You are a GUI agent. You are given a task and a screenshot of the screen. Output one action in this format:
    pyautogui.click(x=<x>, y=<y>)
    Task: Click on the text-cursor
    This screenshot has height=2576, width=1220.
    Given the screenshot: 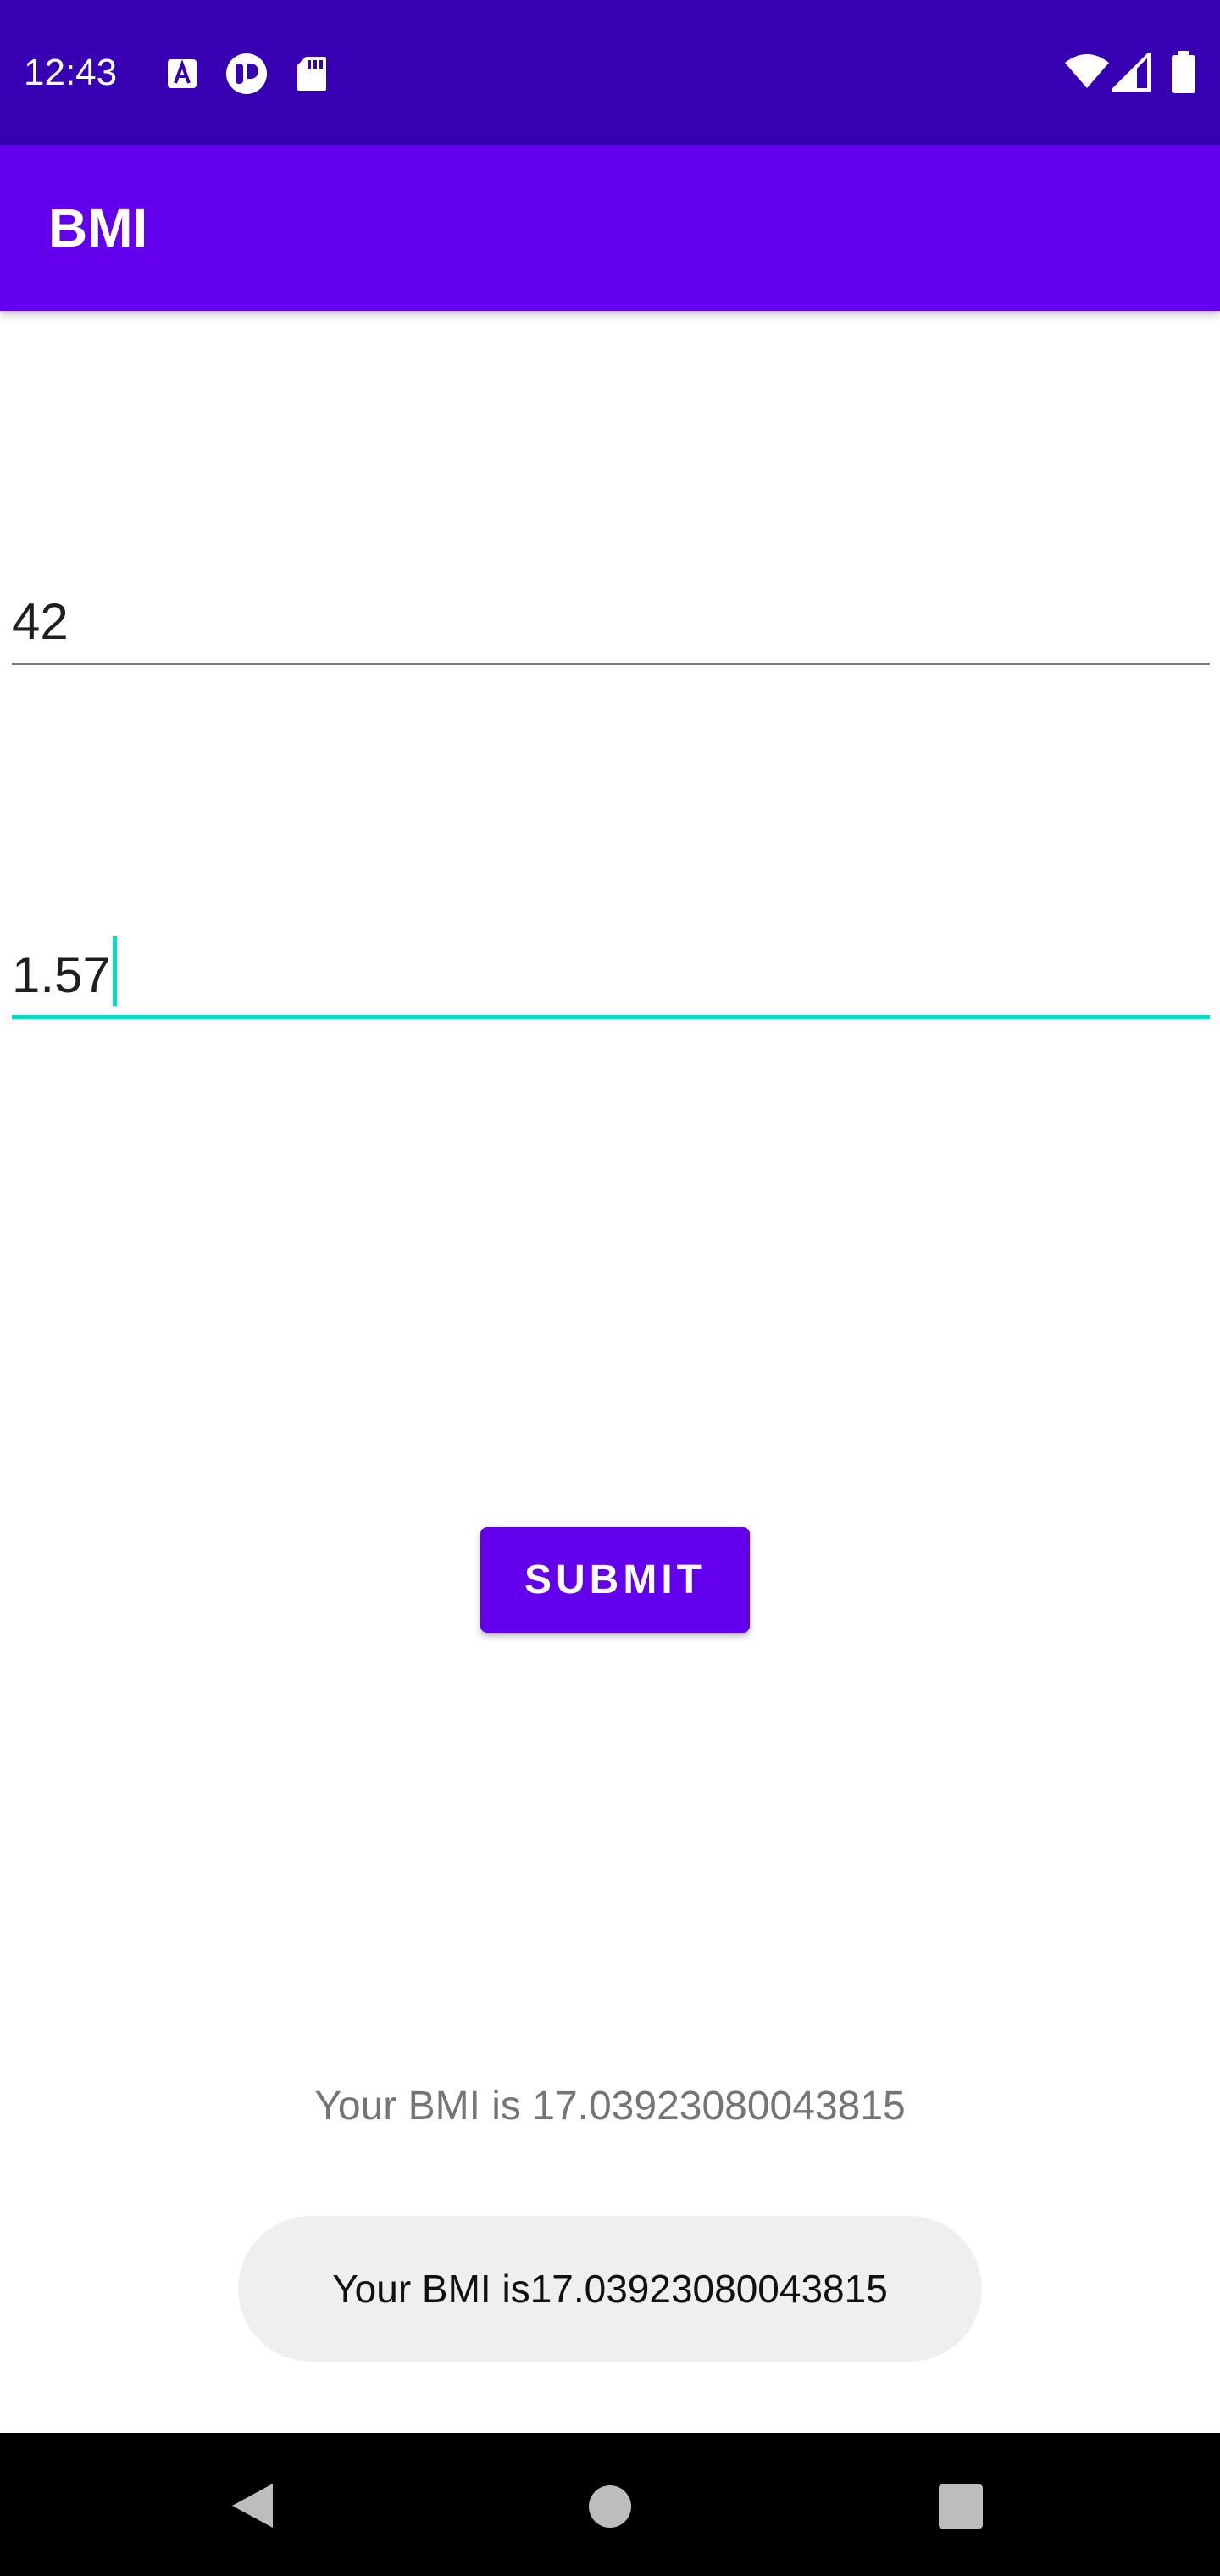 What is the action you would take?
    pyautogui.click(x=114, y=971)
    